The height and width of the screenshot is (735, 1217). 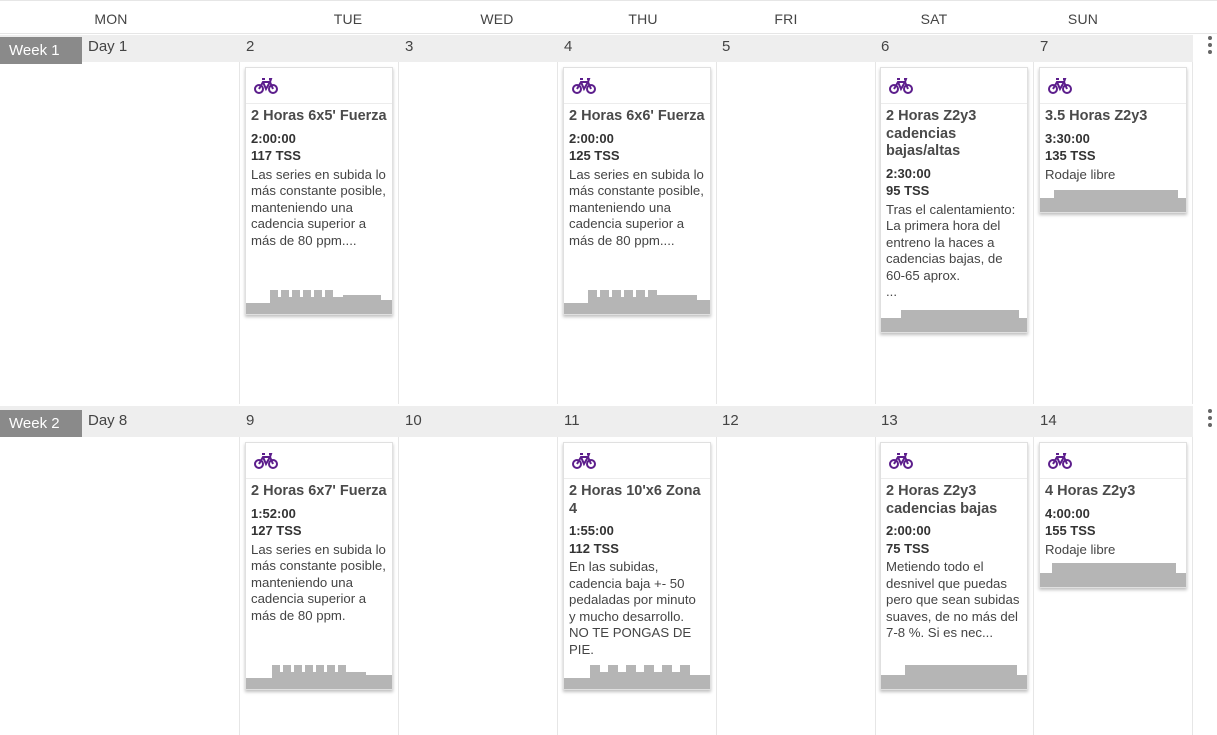 I want to click on day-number: 10, so click(x=413, y=420).